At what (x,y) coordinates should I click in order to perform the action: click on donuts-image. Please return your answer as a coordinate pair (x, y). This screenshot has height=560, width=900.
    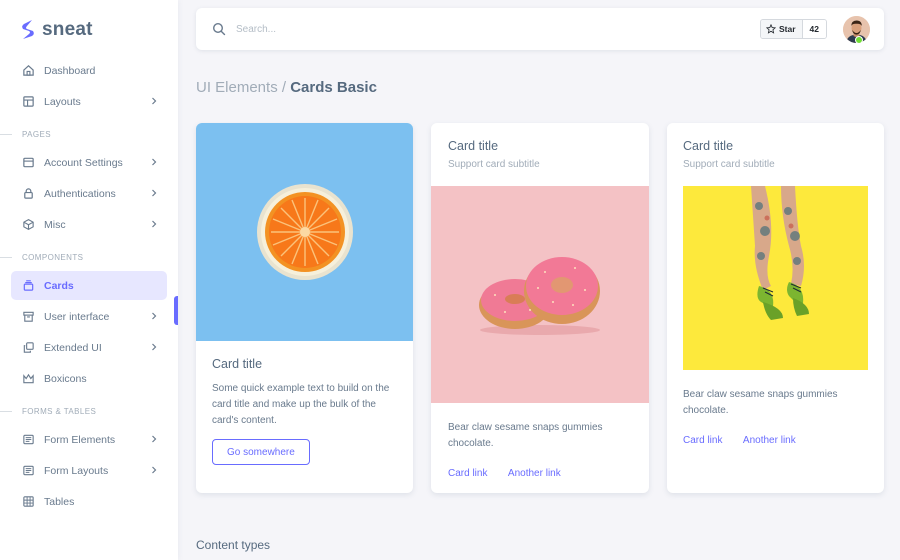
    Looking at the image, I should click on (539, 295).